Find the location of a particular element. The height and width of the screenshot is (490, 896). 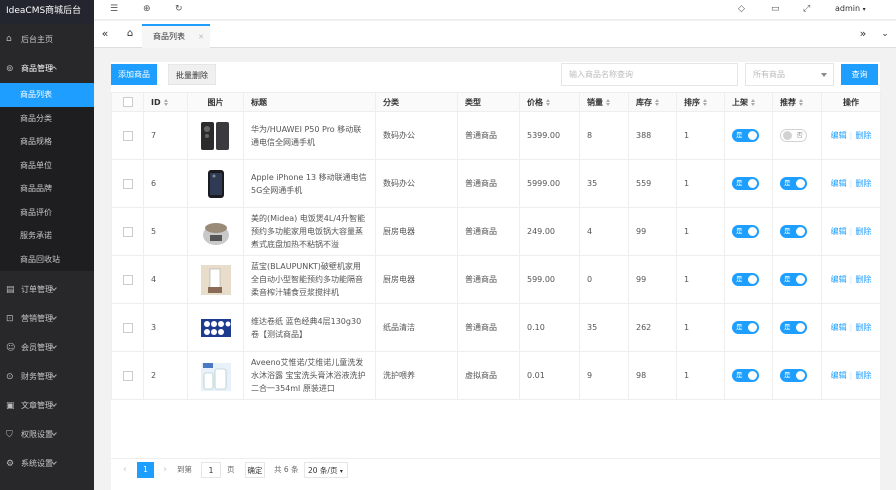

tabs-scroll-left-icon: « is located at coordinates (105, 34).